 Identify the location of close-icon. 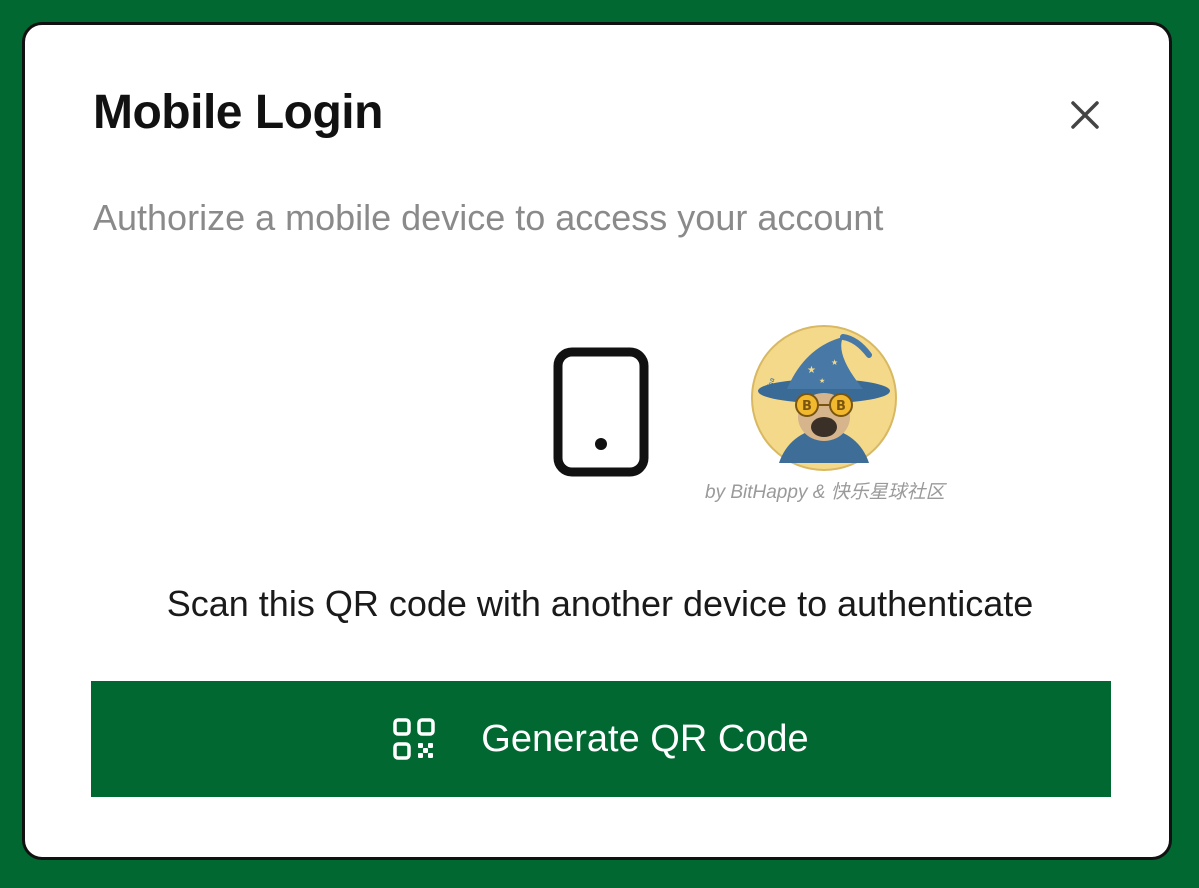
(1085, 115).